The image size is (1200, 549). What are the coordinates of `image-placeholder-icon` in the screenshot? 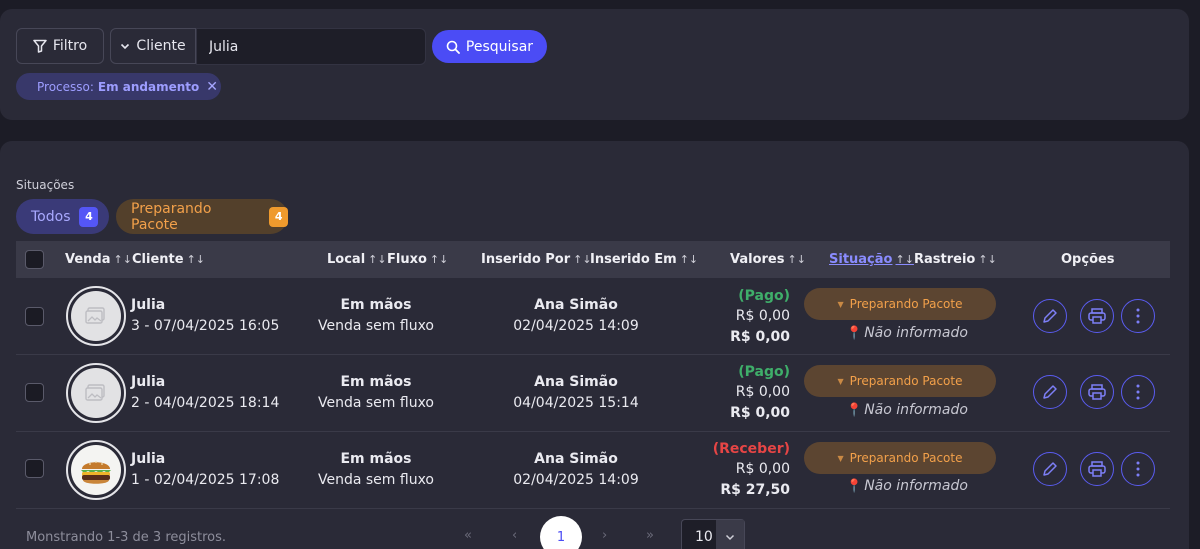 It's located at (95, 392).